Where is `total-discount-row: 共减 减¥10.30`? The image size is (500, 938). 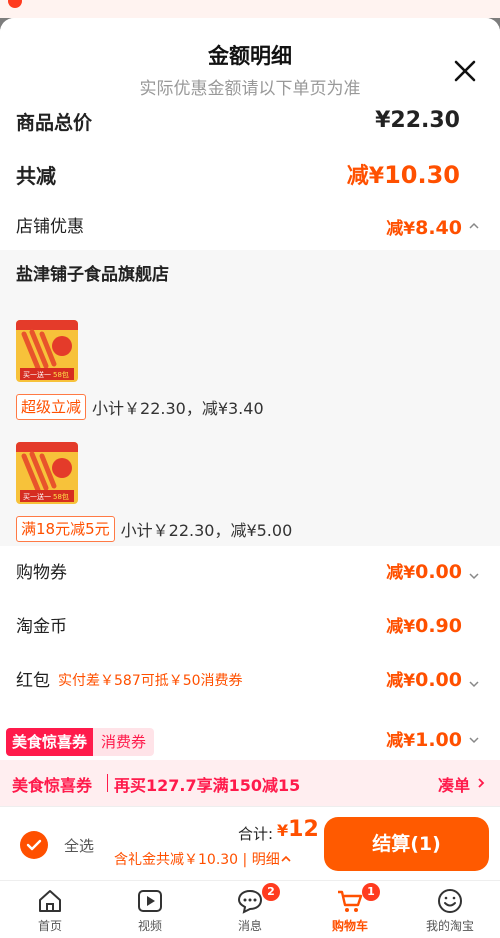
total-discount-row: 共减 减¥10.30 is located at coordinates (250, 174).